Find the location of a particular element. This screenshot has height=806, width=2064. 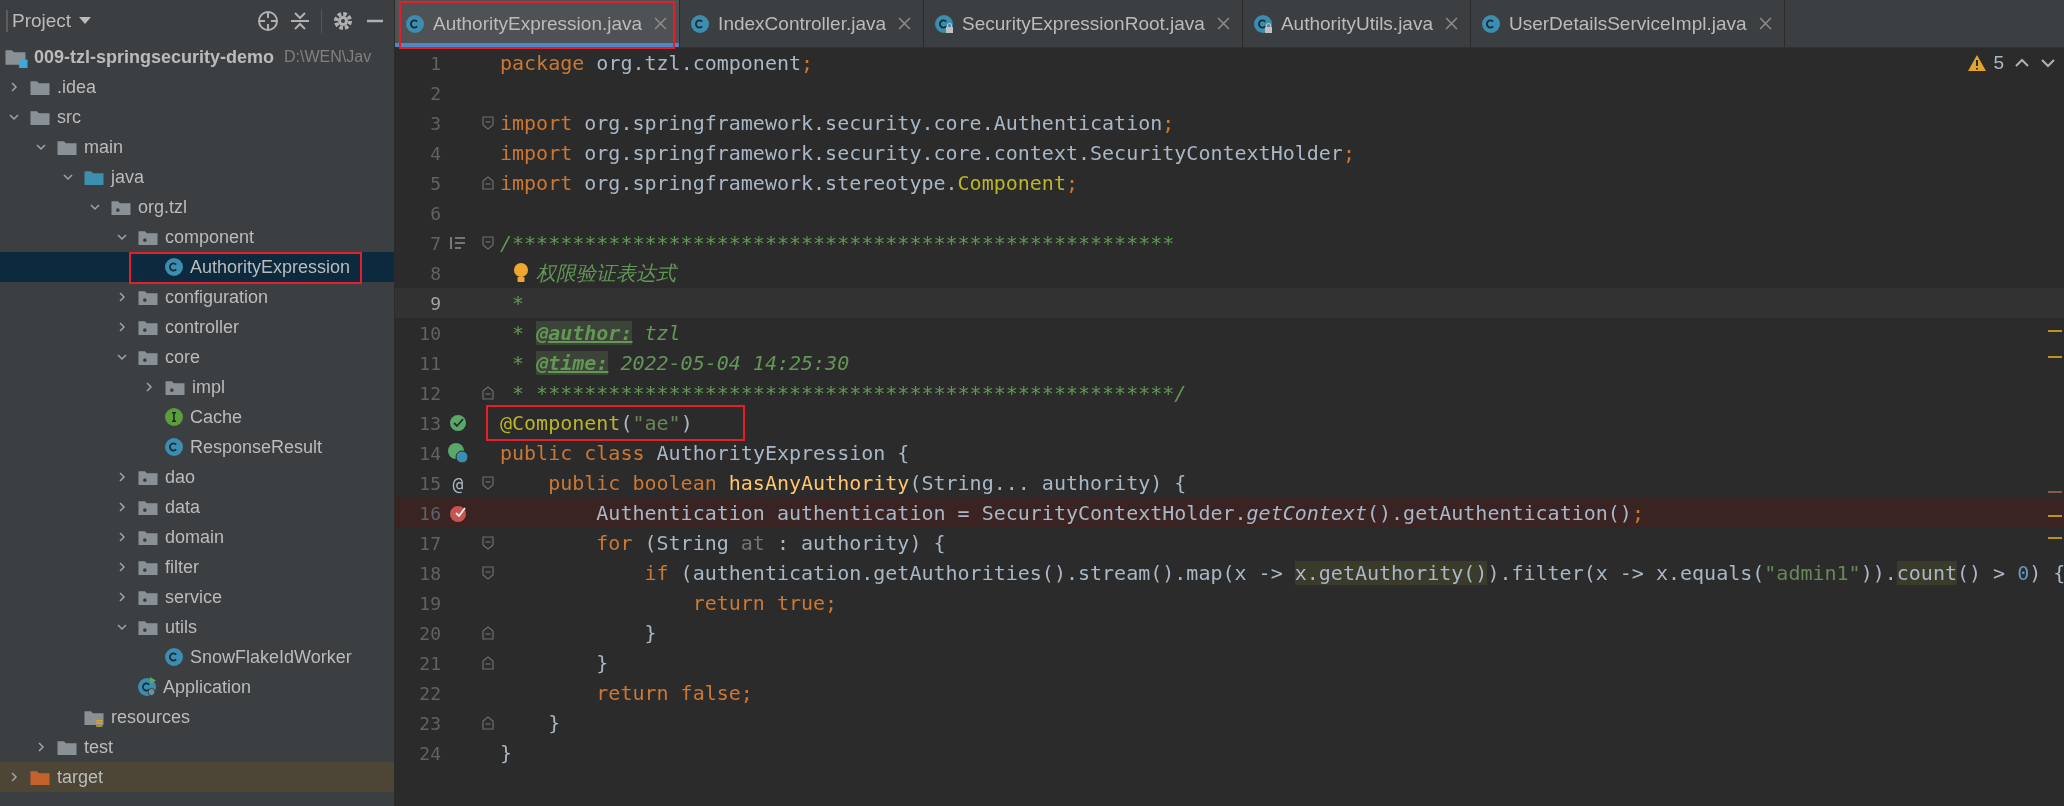

line-number: 12 is located at coordinates (429, 393).